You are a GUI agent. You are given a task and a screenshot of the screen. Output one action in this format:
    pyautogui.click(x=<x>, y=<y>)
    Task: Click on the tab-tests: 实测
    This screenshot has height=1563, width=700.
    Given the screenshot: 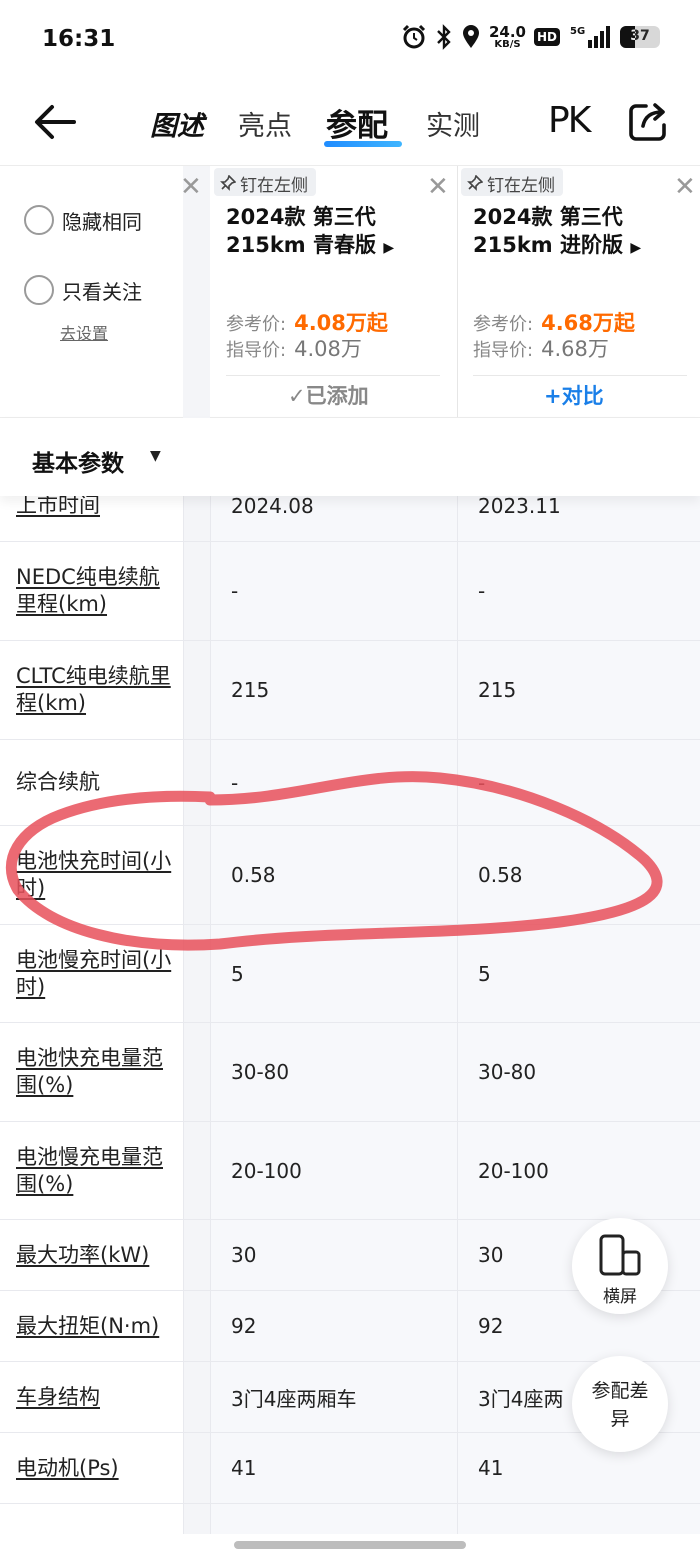 What is the action you would take?
    pyautogui.click(x=453, y=123)
    